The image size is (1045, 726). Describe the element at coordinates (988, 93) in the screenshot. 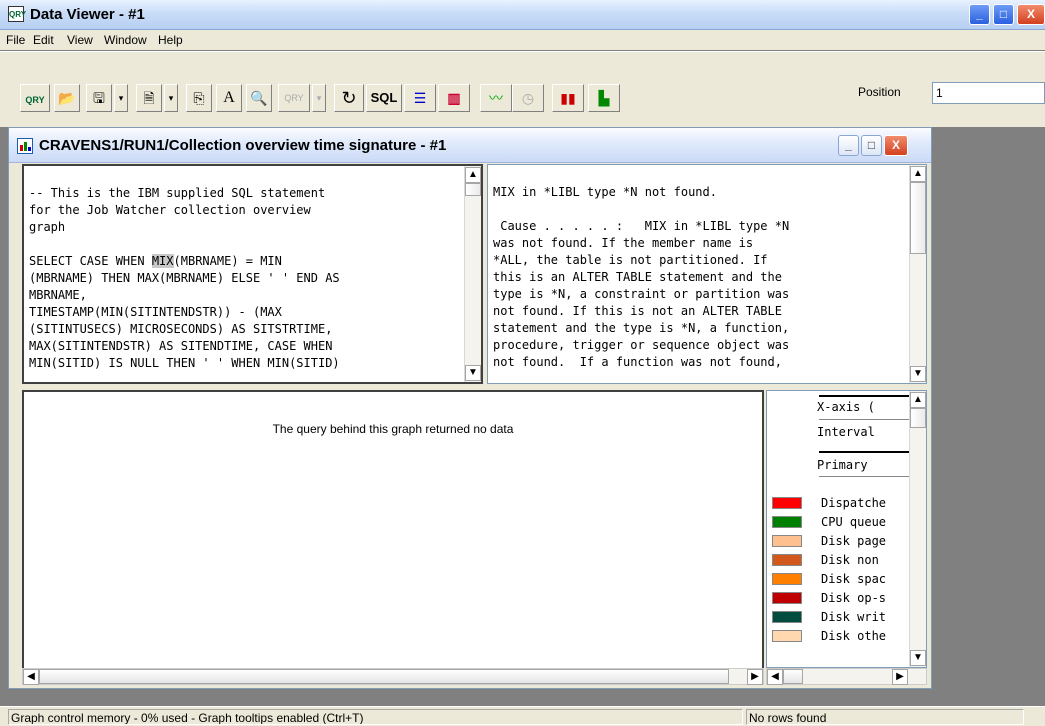

I see `position-input: 1` at that location.